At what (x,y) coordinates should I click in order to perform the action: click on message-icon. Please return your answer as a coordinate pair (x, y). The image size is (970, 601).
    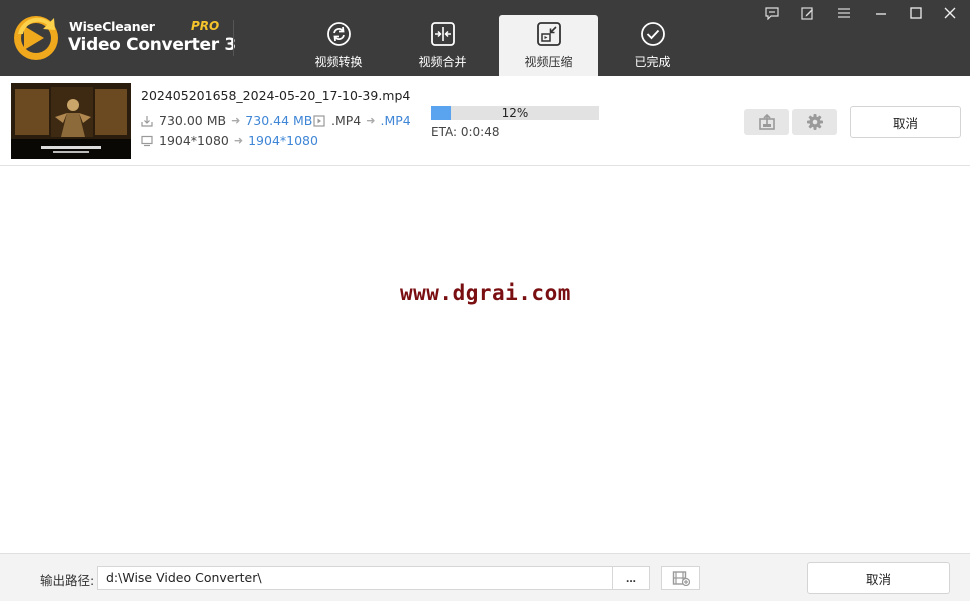
    Looking at the image, I should click on (772, 13).